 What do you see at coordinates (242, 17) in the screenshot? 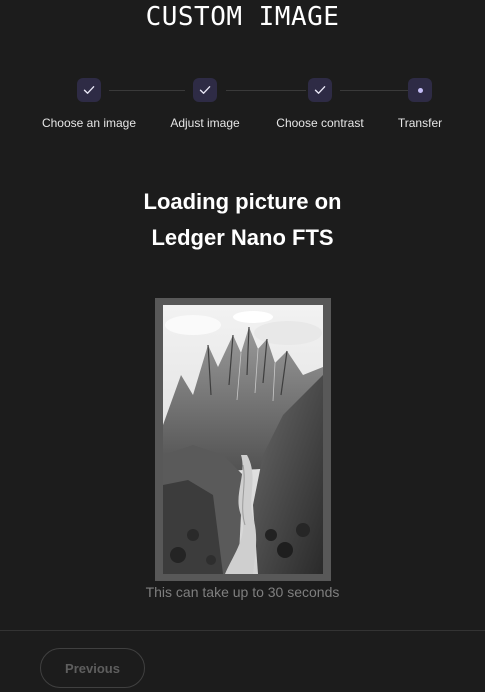
I see `page-title: CUSTOM IMAGE` at bounding box center [242, 17].